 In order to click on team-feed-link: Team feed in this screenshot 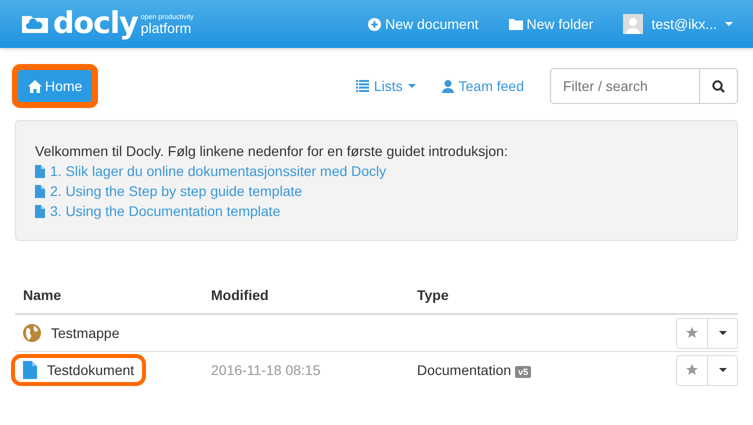, I will do `click(483, 86)`.